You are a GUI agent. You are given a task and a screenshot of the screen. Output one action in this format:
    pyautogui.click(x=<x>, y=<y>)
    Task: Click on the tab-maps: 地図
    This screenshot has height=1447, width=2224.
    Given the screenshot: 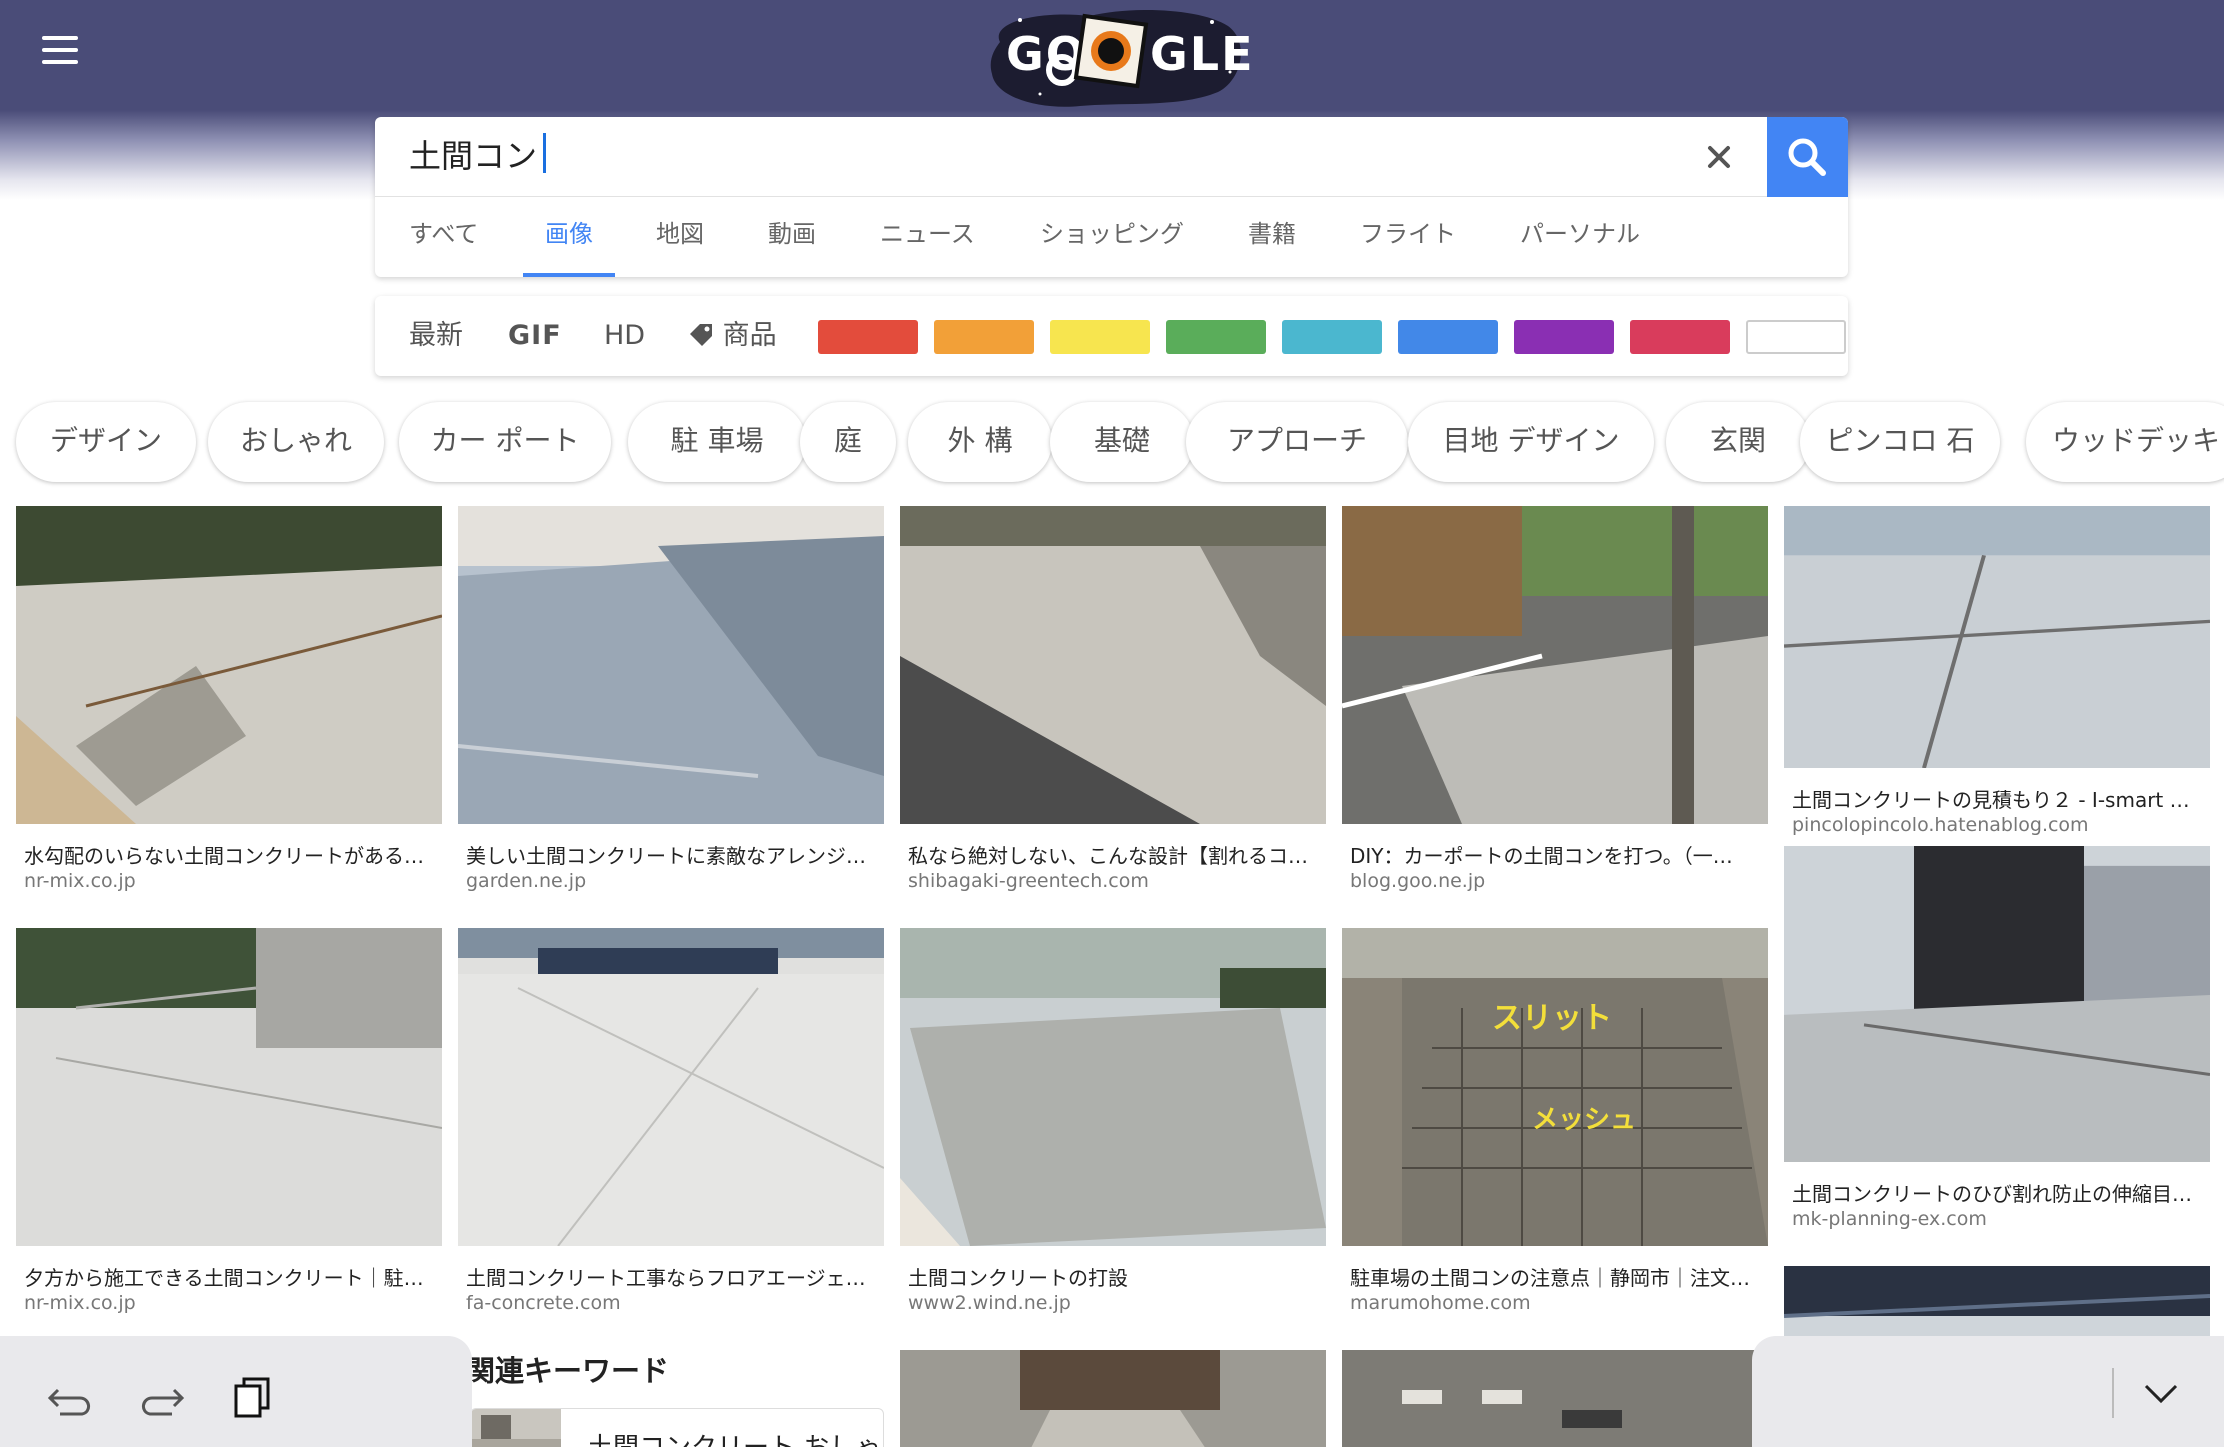 What is the action you would take?
    pyautogui.click(x=680, y=237)
    